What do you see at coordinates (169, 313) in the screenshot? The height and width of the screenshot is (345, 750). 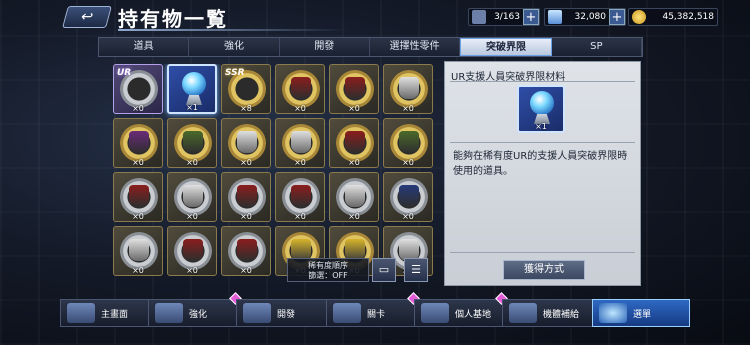 I see `enhance-icon` at bounding box center [169, 313].